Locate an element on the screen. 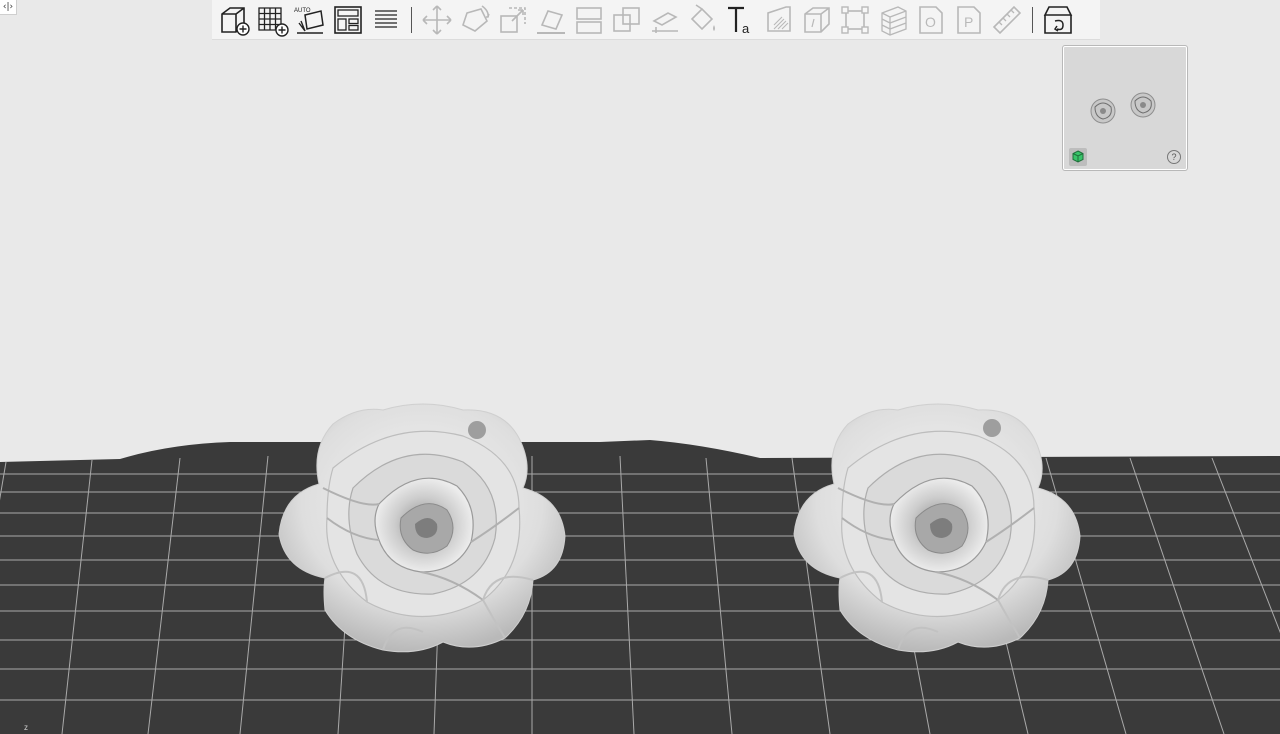 Image resolution: width=1280 pixels, height=734 pixels. auto-orient-icon: AUTO is located at coordinates (309, 21).